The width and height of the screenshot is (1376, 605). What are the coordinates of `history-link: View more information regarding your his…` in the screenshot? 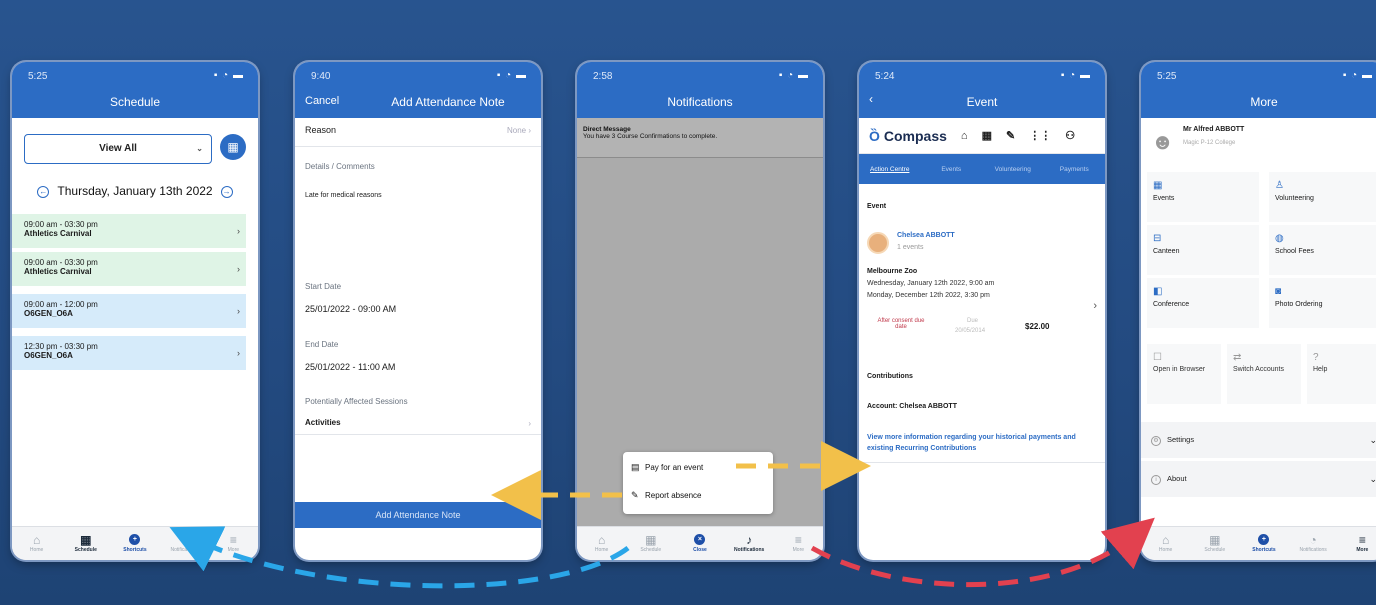 It's located at (983, 443).